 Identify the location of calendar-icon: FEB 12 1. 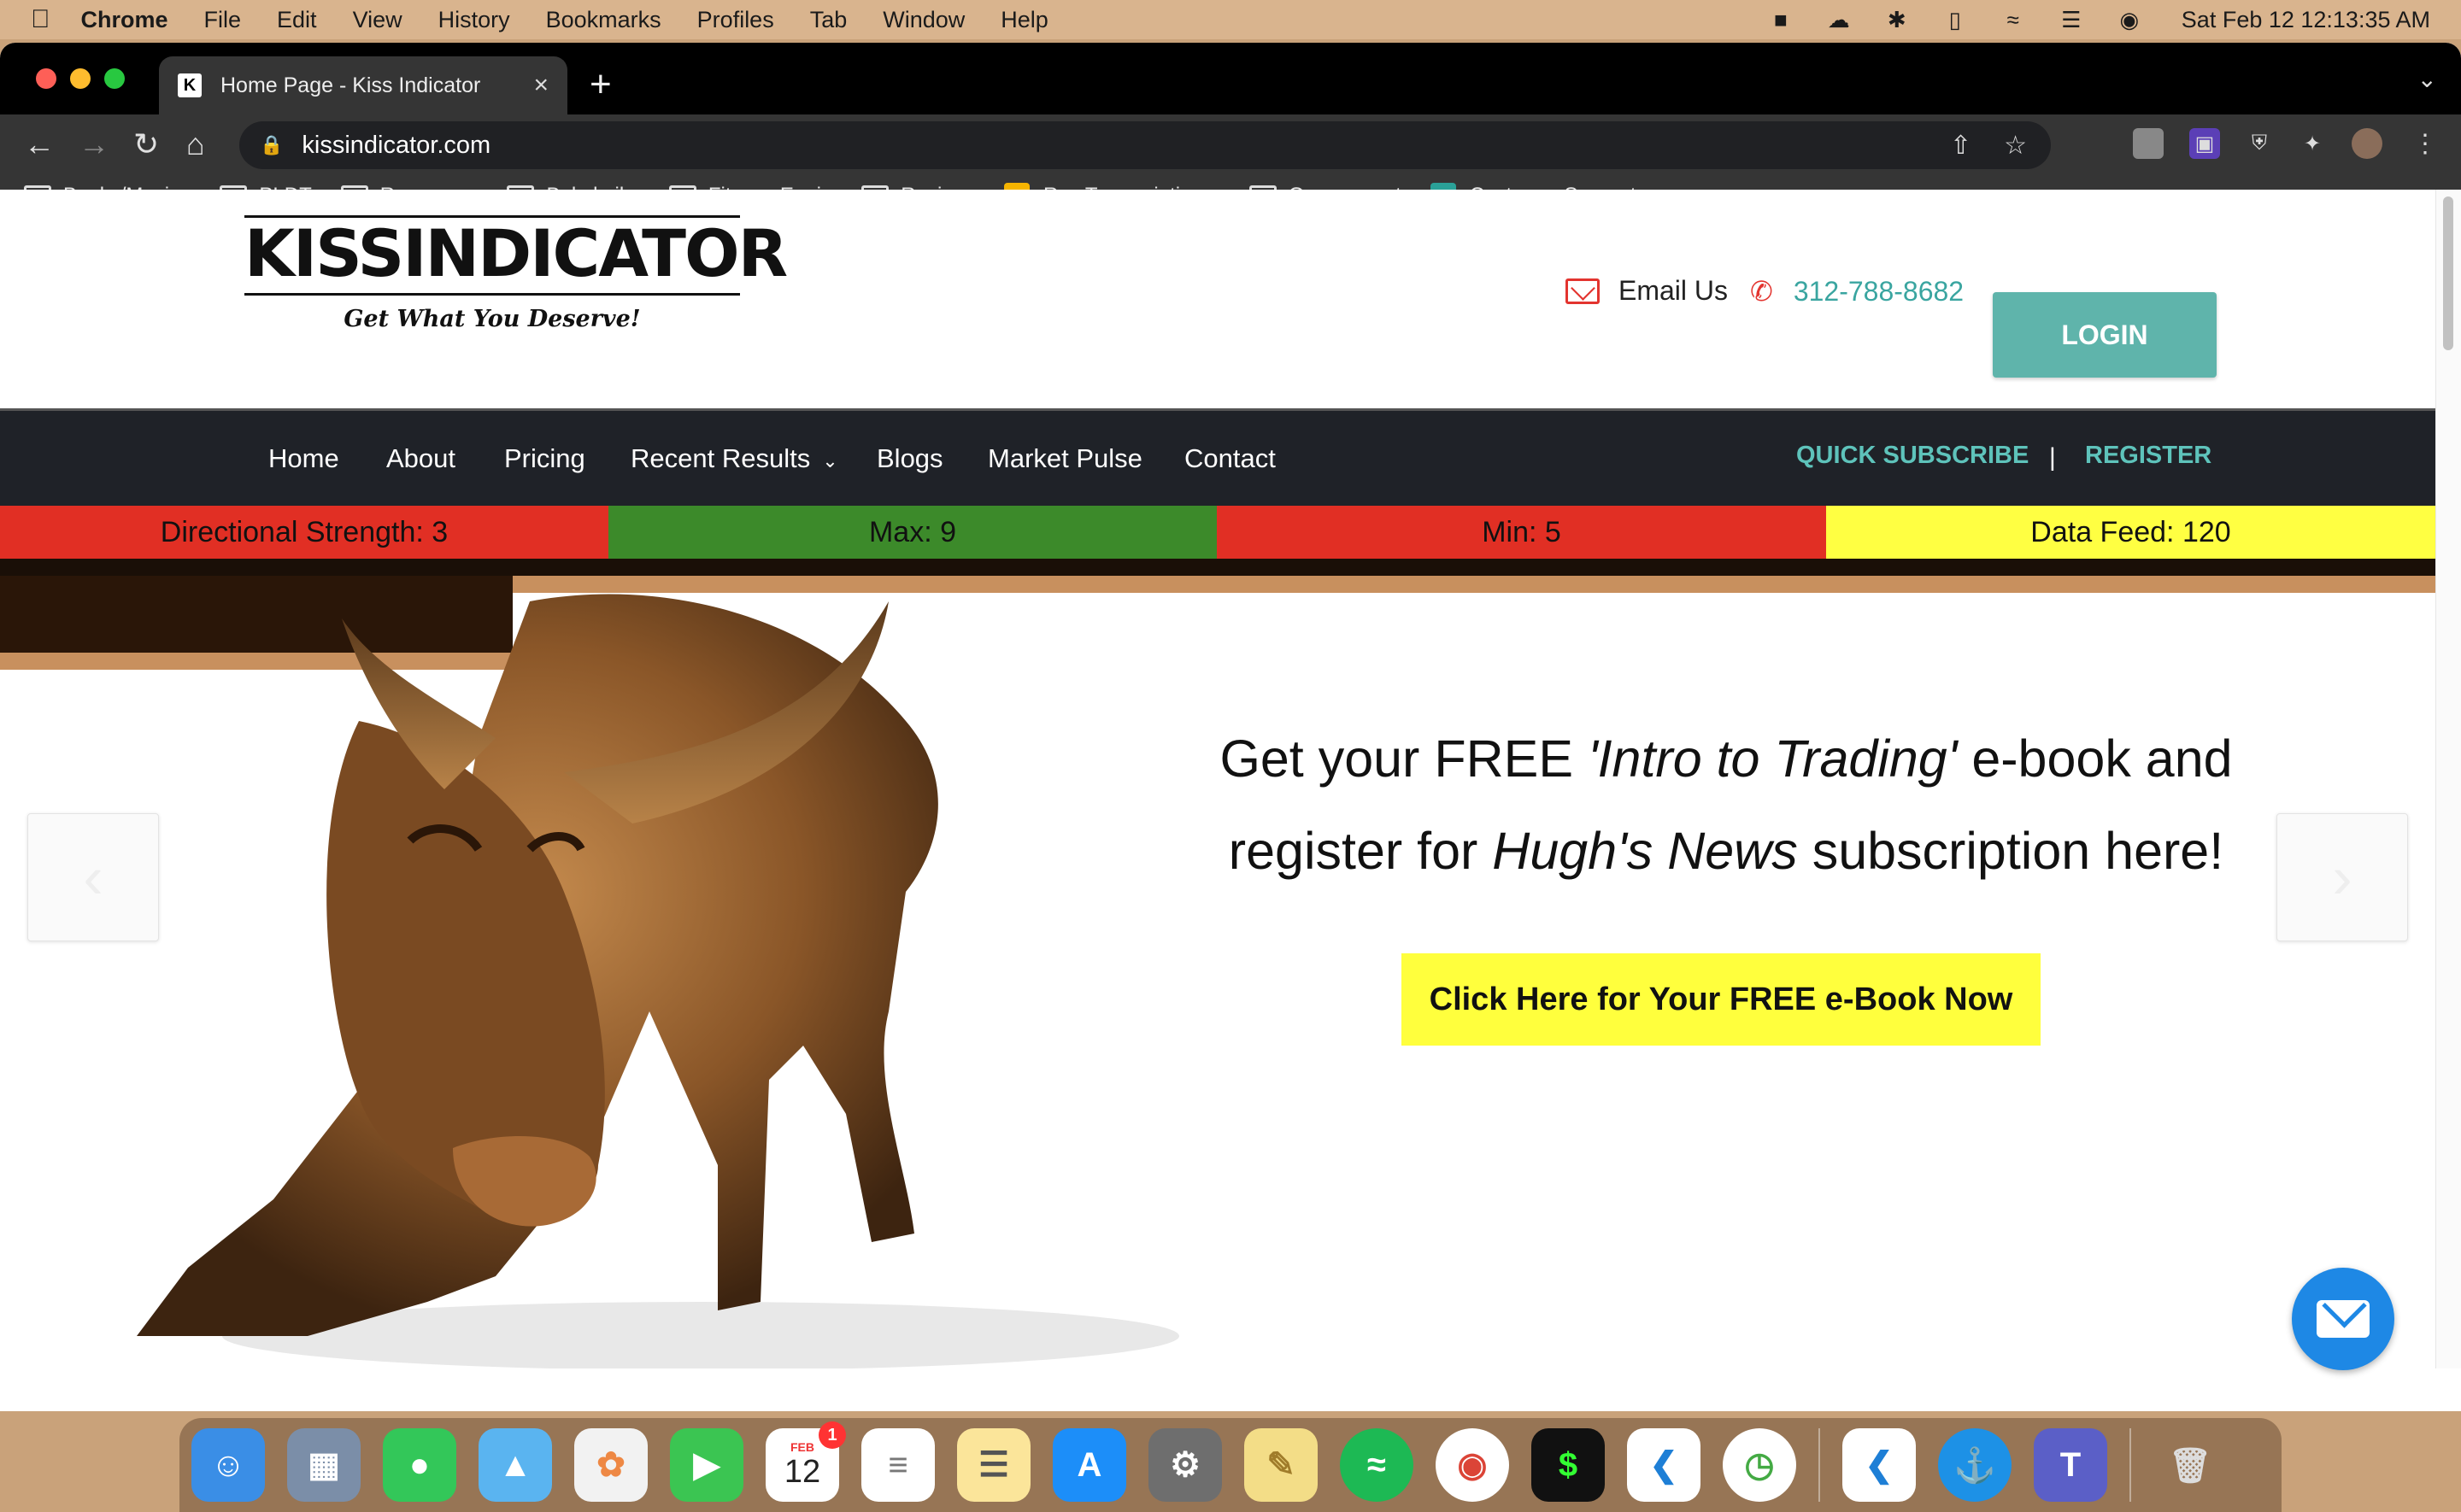
(806, 1461).